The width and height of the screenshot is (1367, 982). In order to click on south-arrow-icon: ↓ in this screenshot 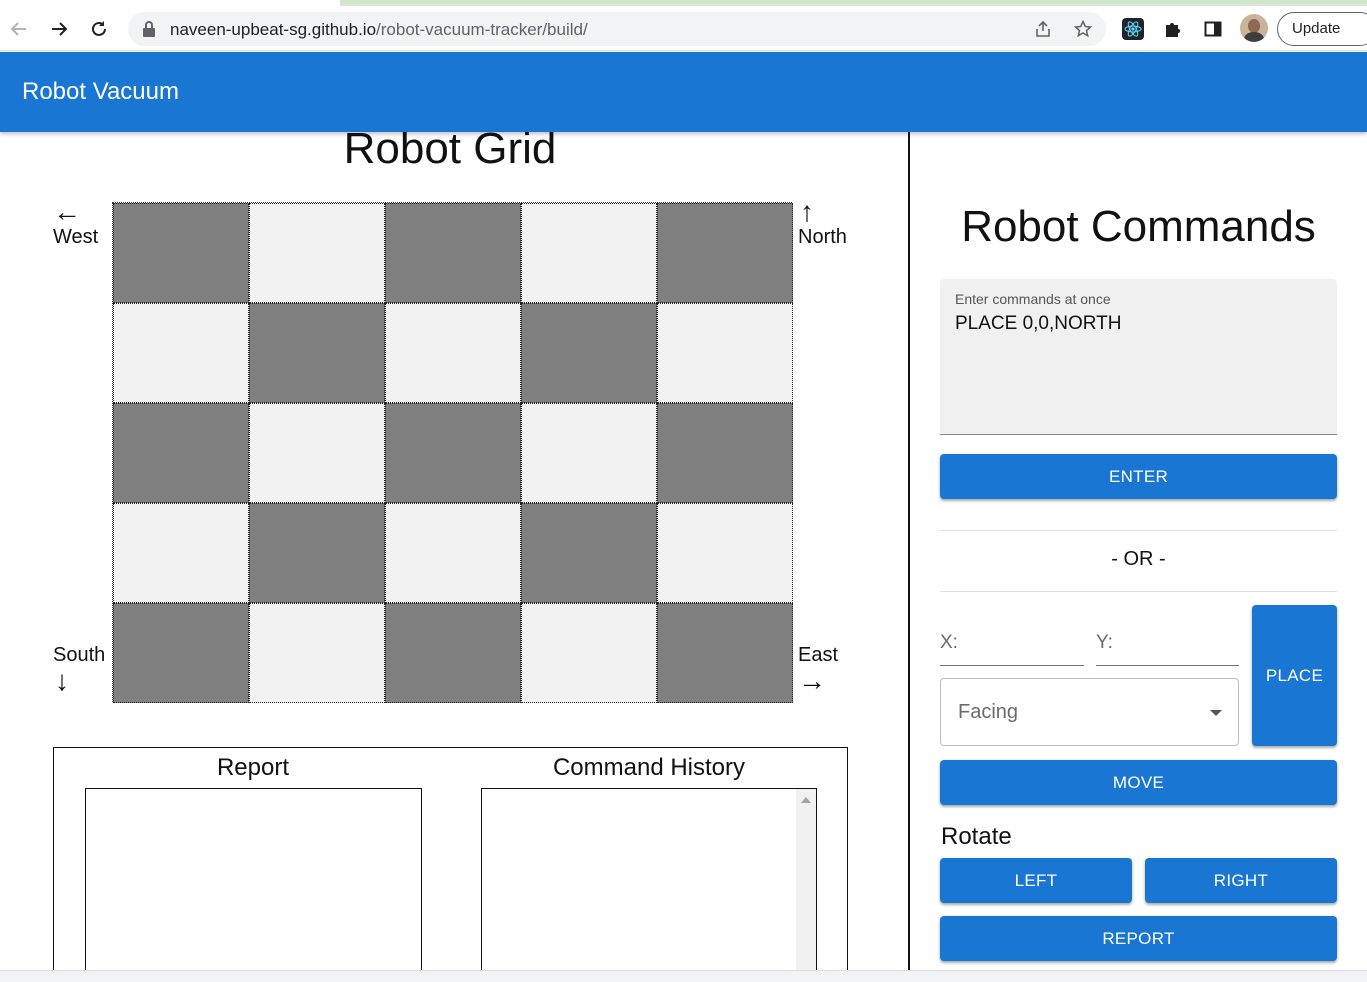, I will do `click(62, 680)`.